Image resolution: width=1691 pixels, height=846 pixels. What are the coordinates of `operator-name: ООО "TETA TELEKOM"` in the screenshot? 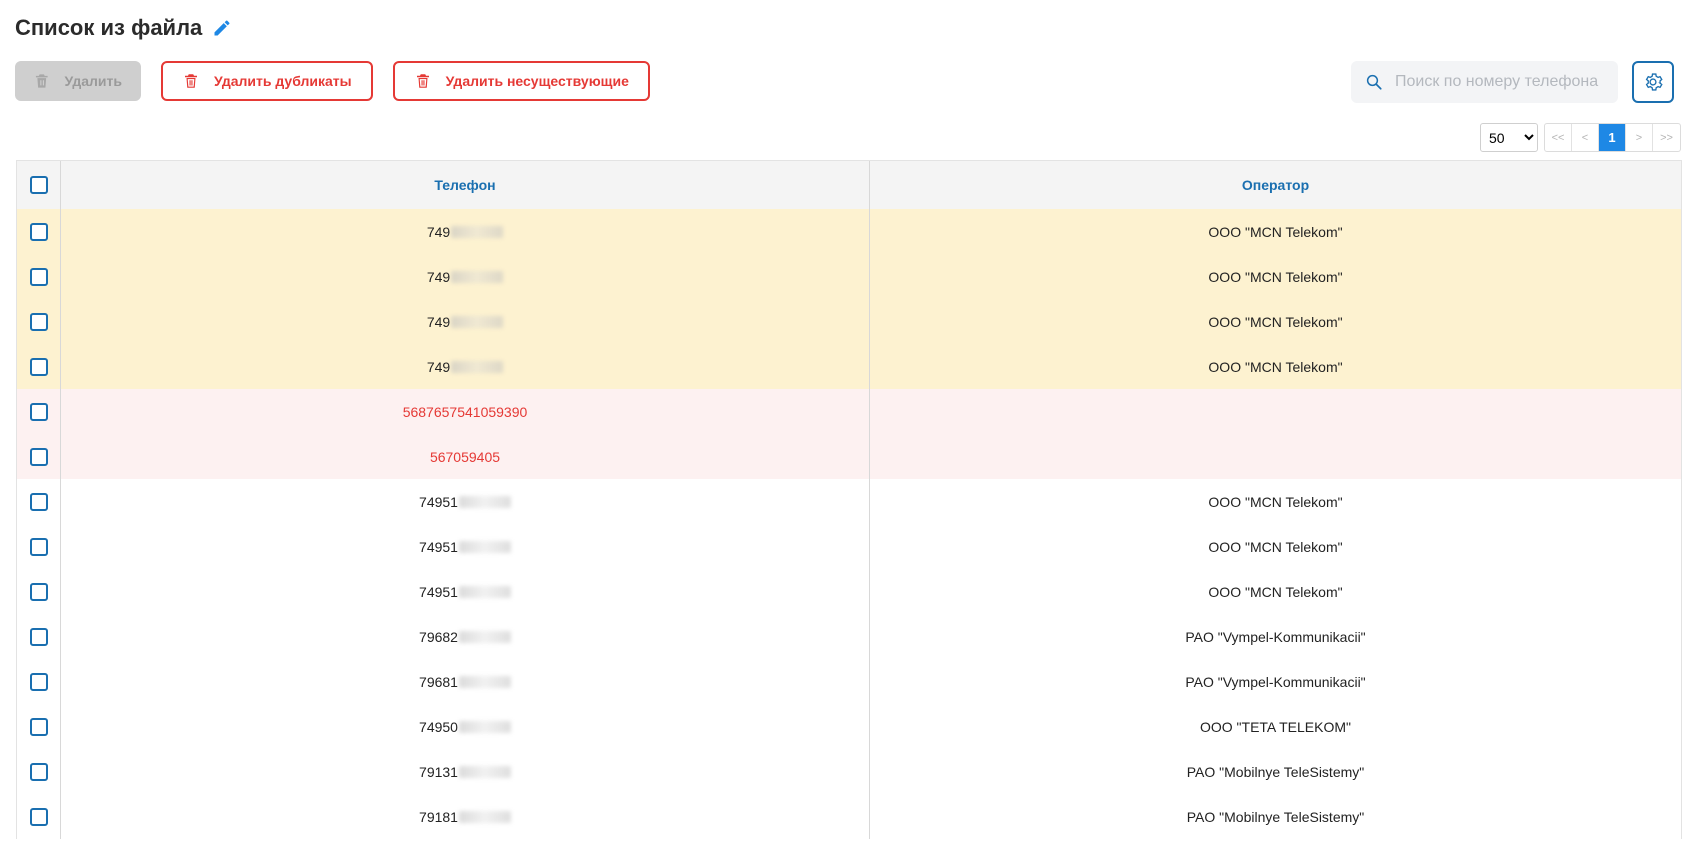 It's located at (1275, 726).